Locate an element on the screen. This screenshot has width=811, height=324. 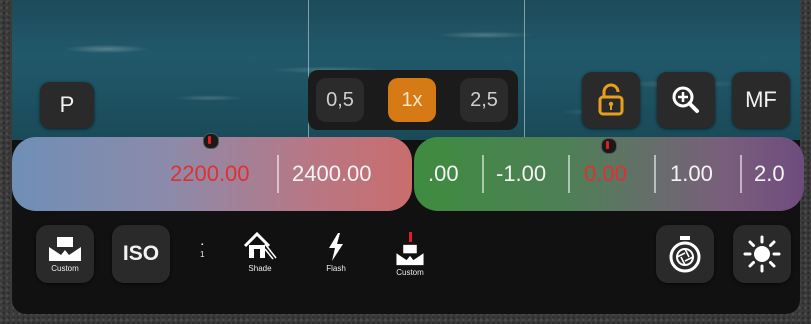
lock-button is located at coordinates (611, 100).